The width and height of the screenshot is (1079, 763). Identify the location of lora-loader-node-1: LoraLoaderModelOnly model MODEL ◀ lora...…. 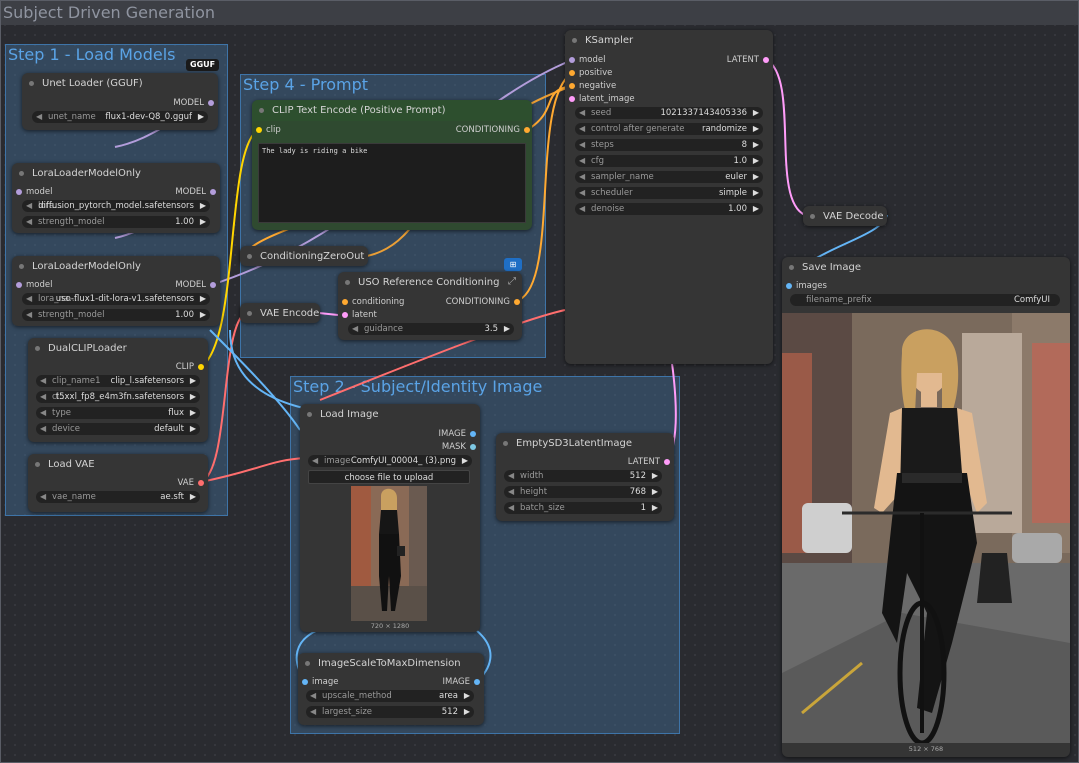
(116, 198).